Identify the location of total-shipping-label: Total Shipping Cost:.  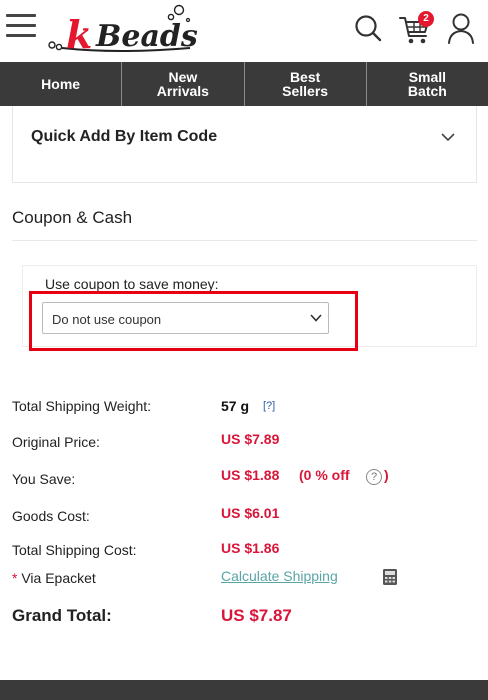
(74, 550).